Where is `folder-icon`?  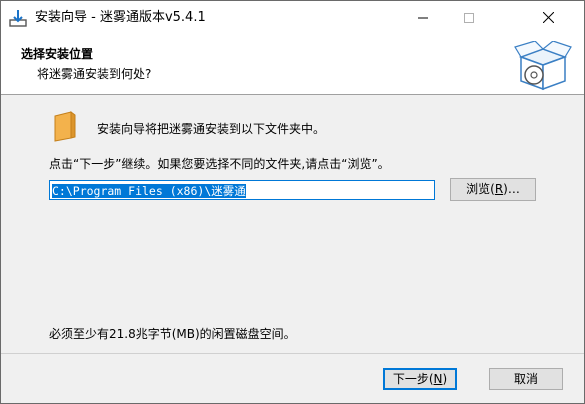
folder-icon is located at coordinates (65, 126).